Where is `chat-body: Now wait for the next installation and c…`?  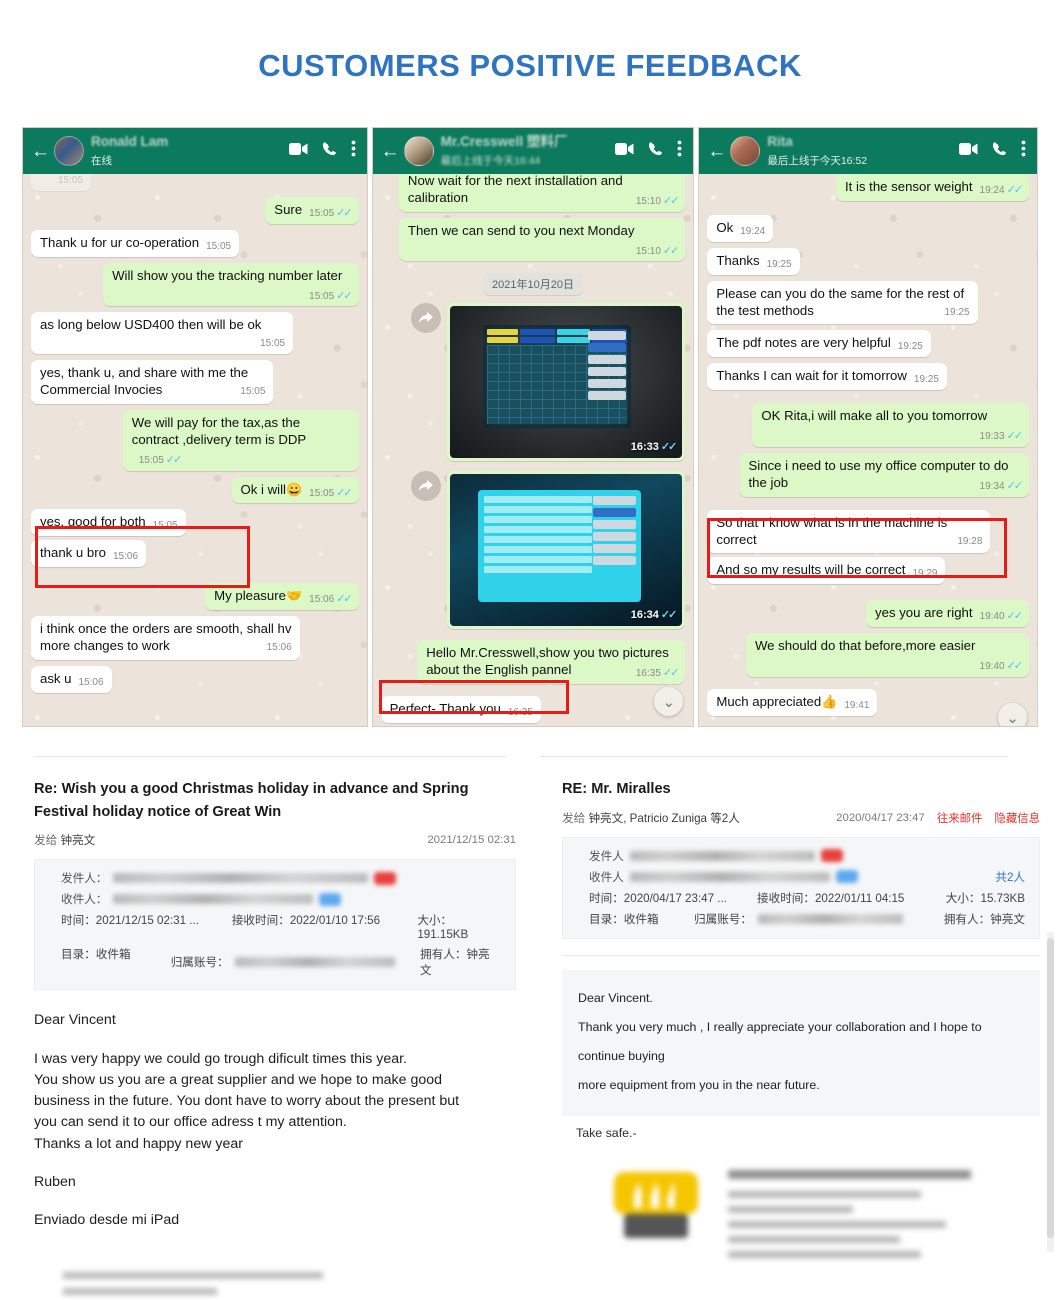 chat-body: Now wait for the next installation and c… is located at coordinates (533, 447).